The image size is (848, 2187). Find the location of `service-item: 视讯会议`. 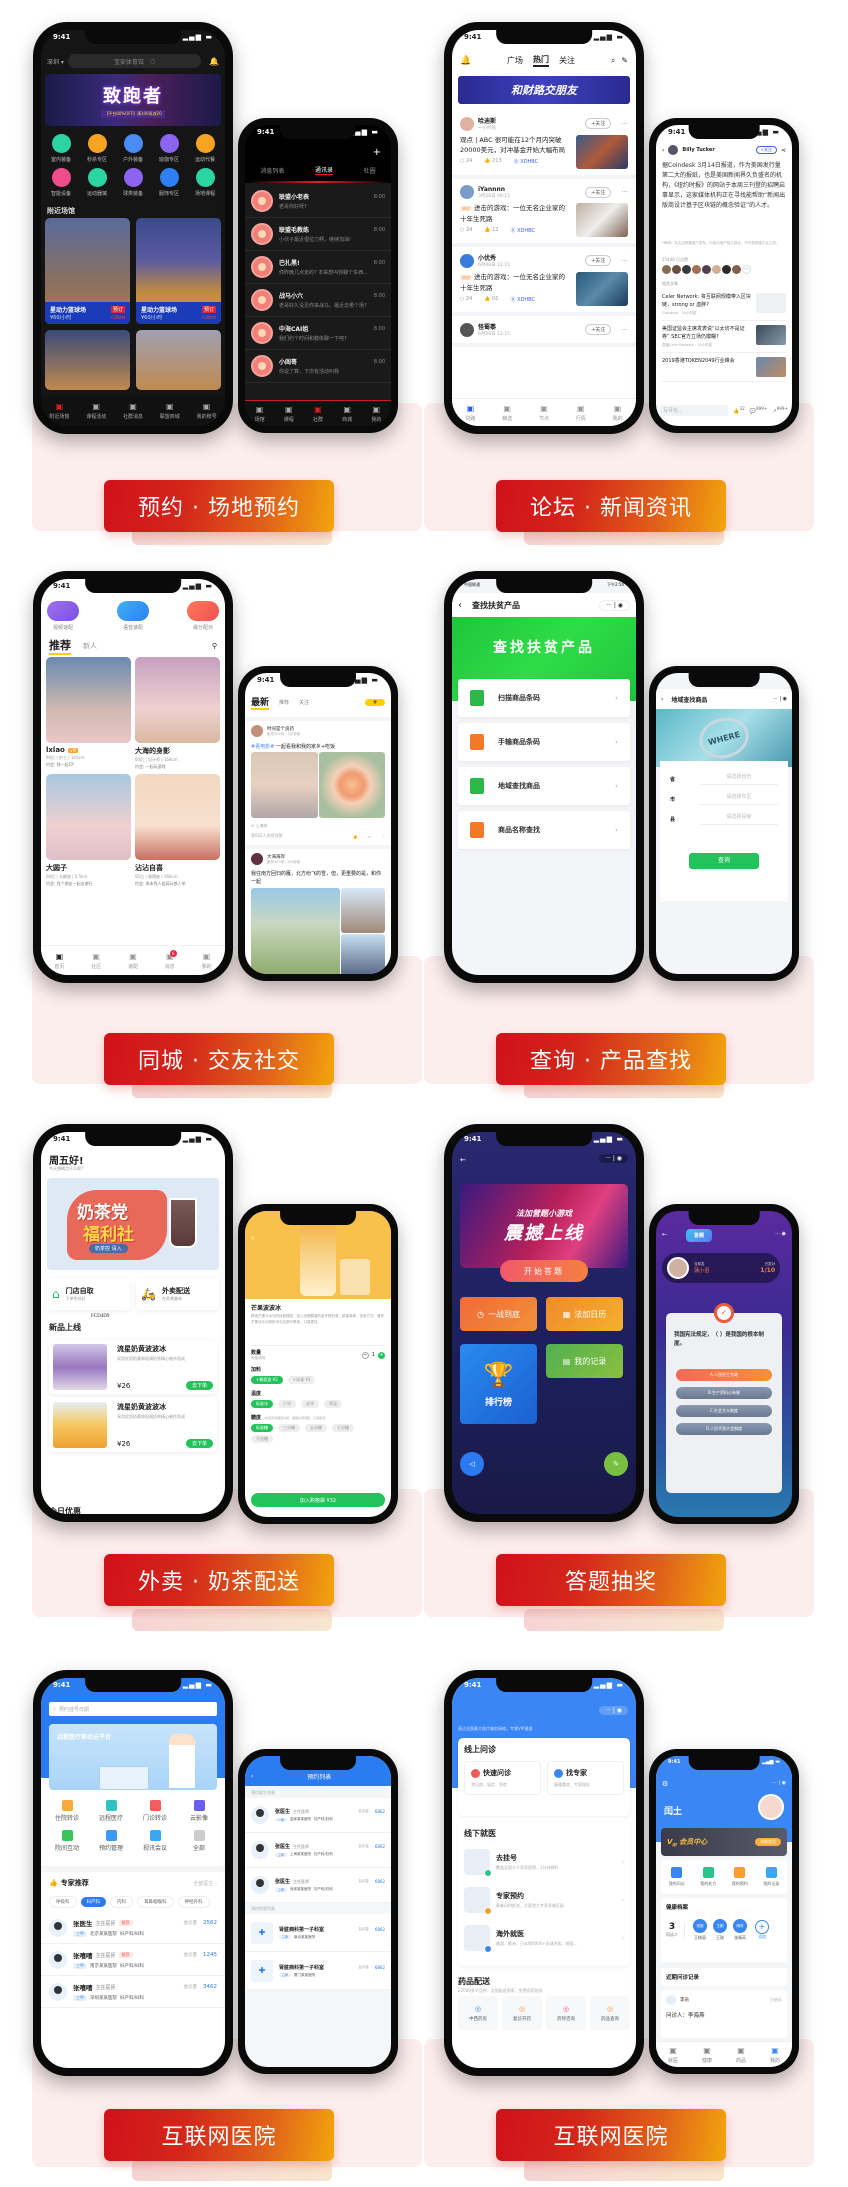

service-item: 视讯会议 is located at coordinates (155, 1841).